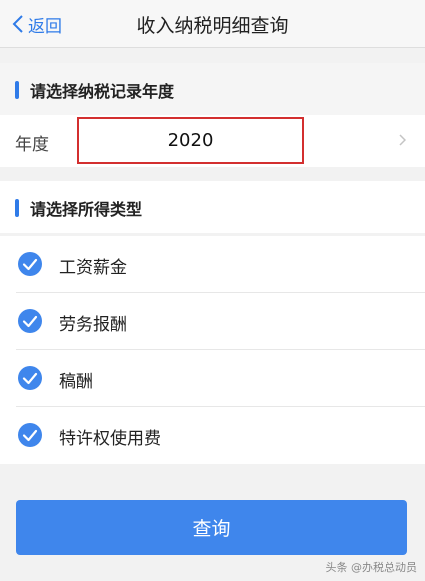  I want to click on year-value: 2020, so click(190, 140).